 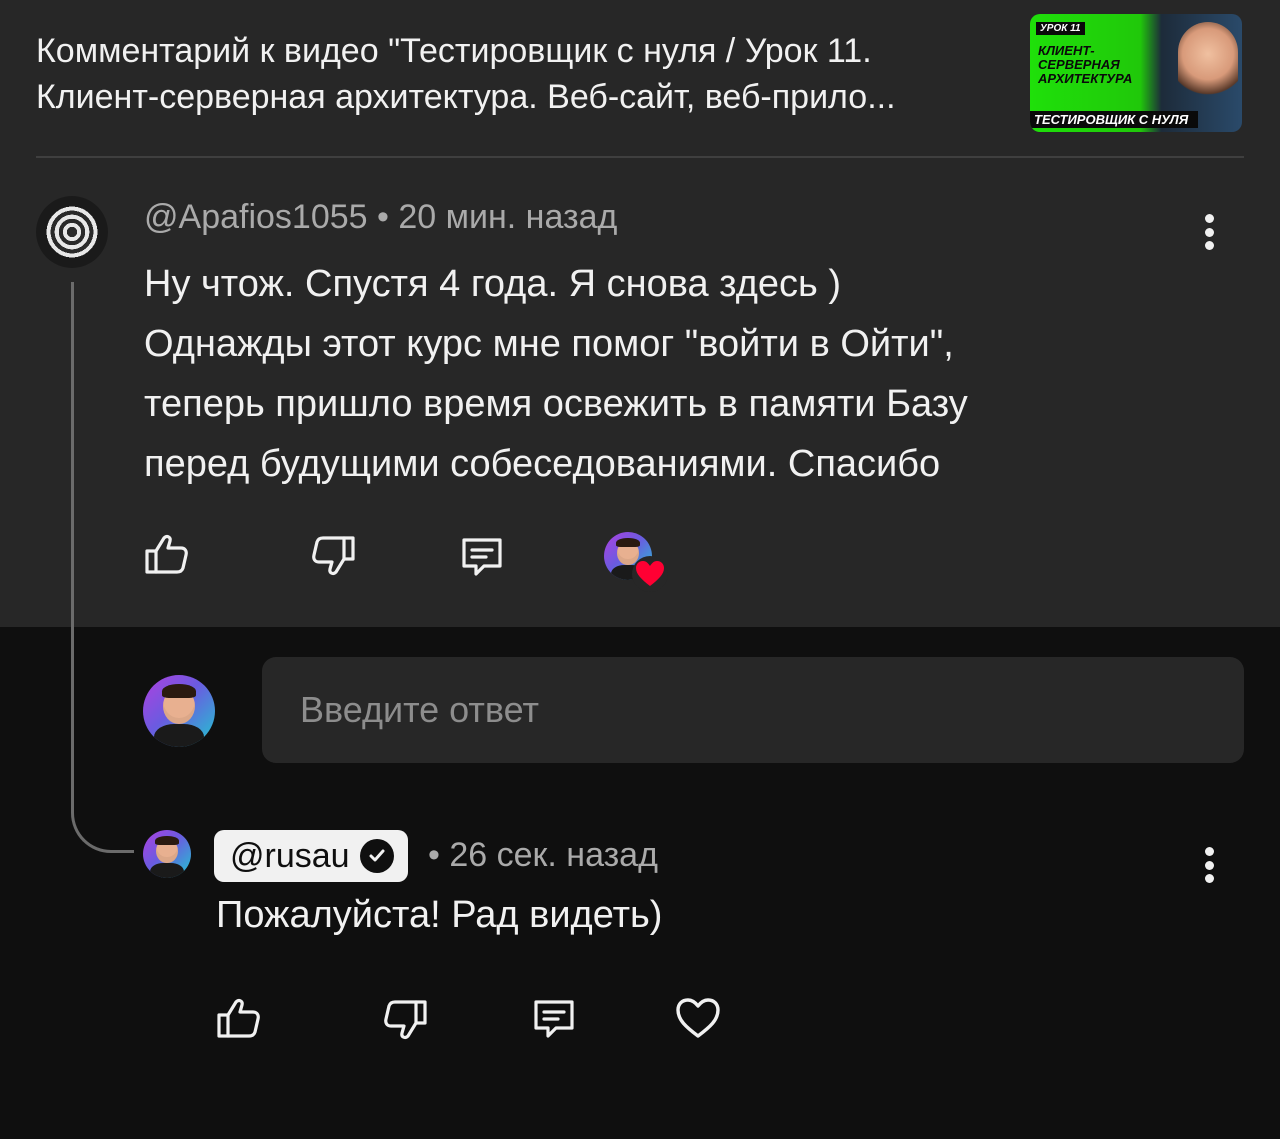 What do you see at coordinates (167, 854) in the screenshot?
I see `reply-author-avatar` at bounding box center [167, 854].